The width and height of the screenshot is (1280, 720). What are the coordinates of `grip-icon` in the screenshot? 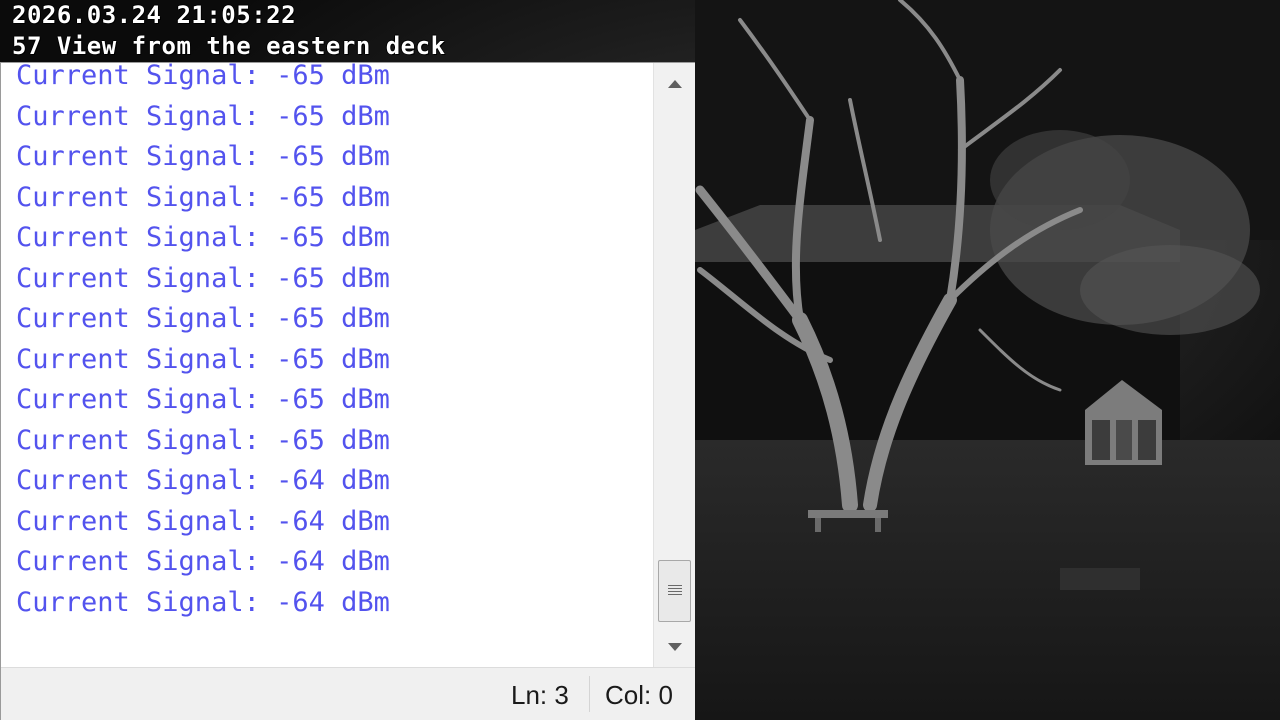 It's located at (674, 591).